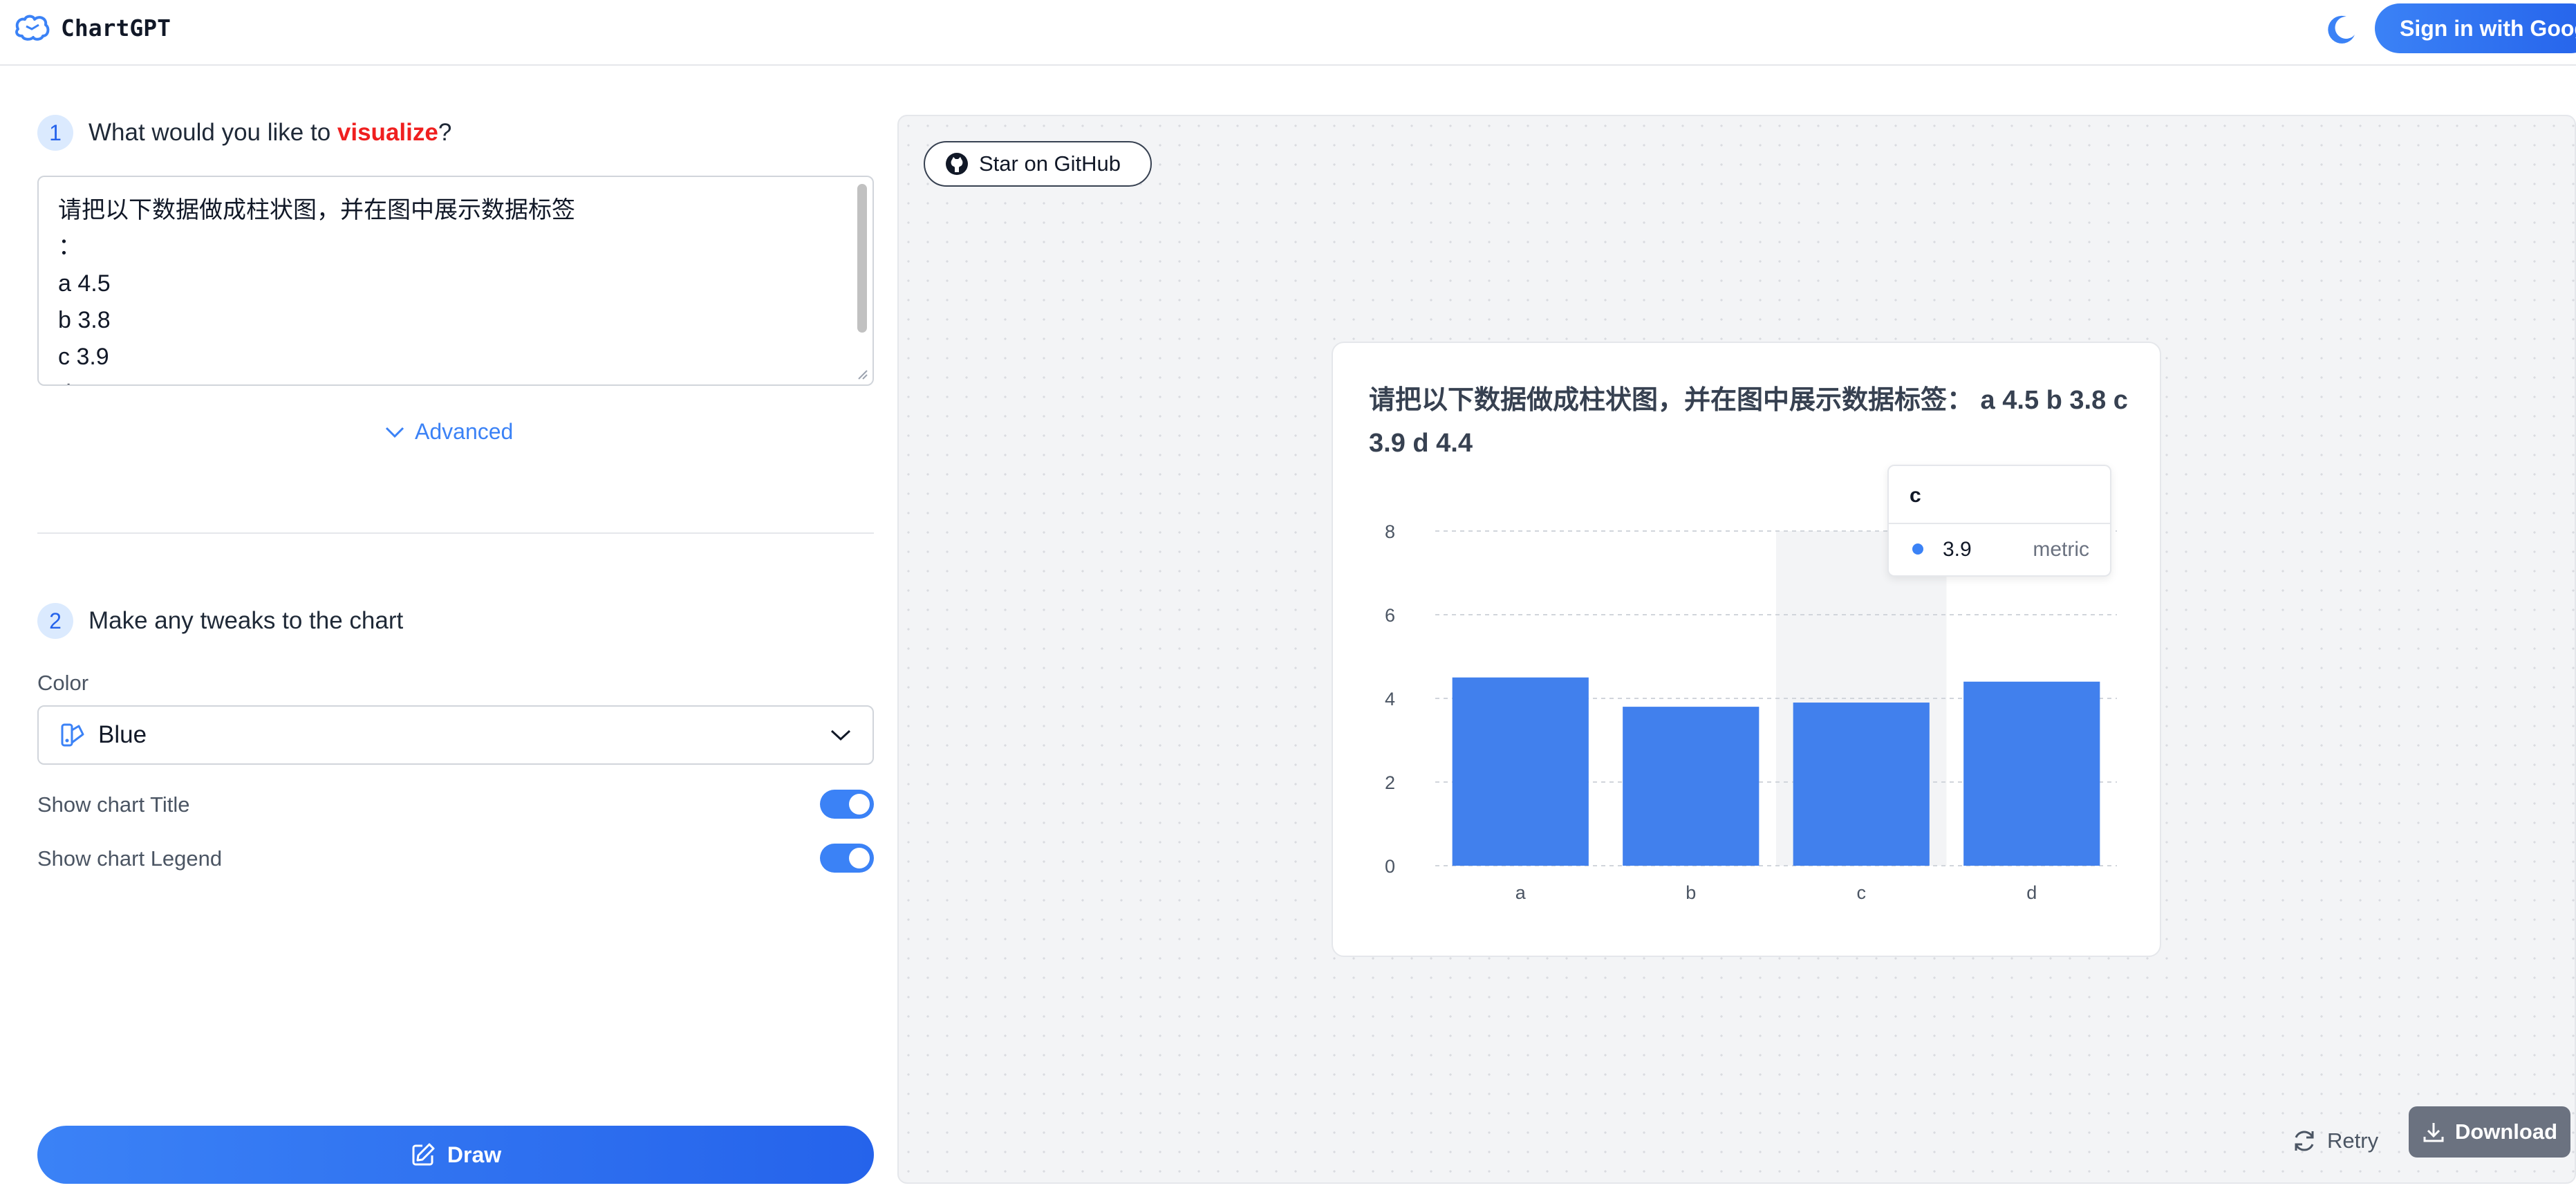 The height and width of the screenshot is (1199, 2576). I want to click on step-1-text: What would you like to visualize?, so click(269, 133).